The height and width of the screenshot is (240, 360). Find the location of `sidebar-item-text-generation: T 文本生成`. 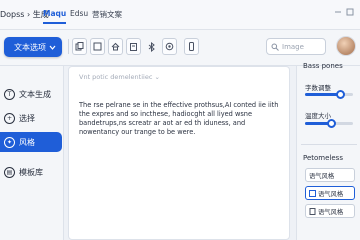

sidebar-item-text-generation: T 文本生成 is located at coordinates (31, 94).